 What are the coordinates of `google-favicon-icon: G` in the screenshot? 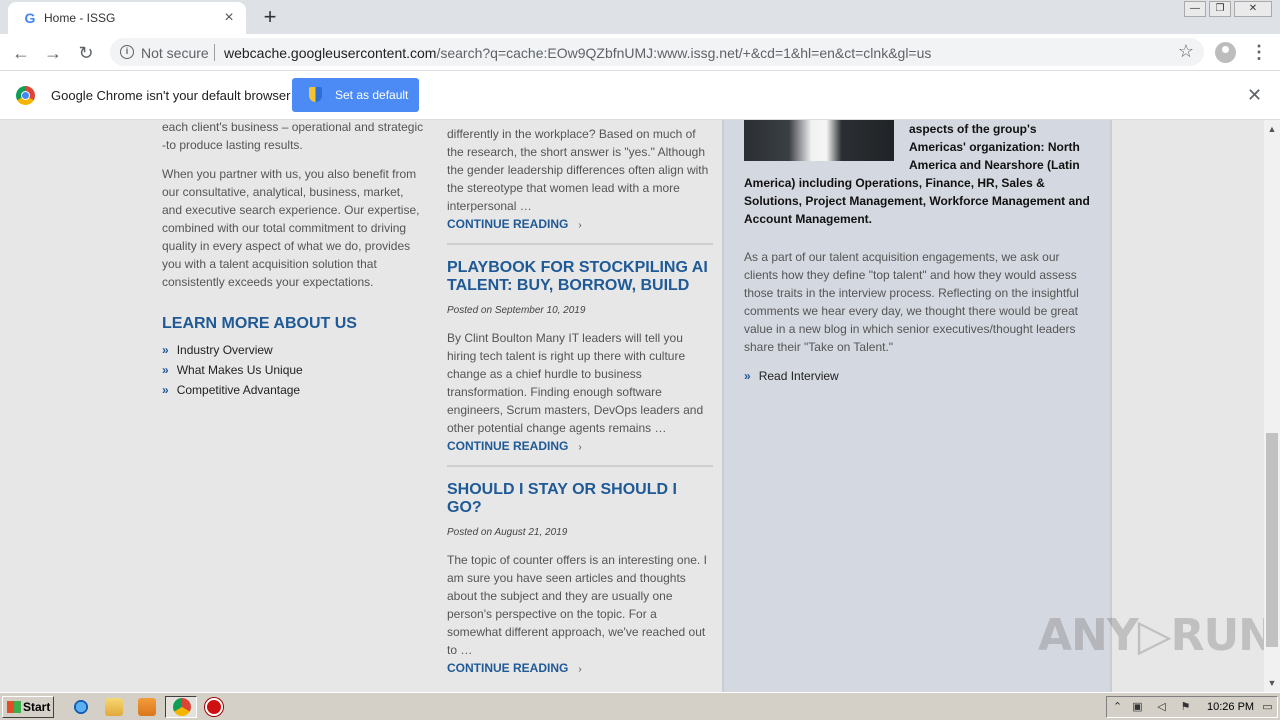 It's located at (30, 18).